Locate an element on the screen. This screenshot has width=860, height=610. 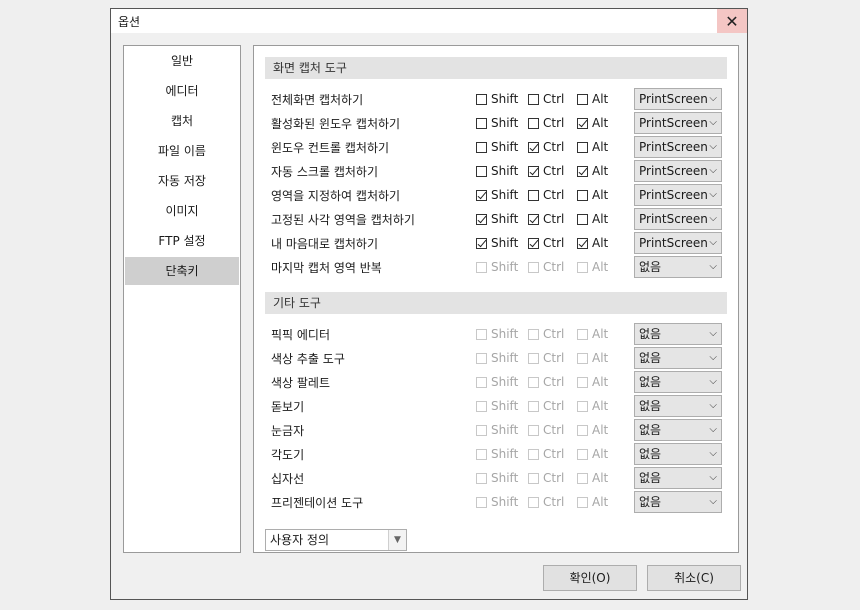
chevron-down-icon: ▼ is located at coordinates (397, 540).